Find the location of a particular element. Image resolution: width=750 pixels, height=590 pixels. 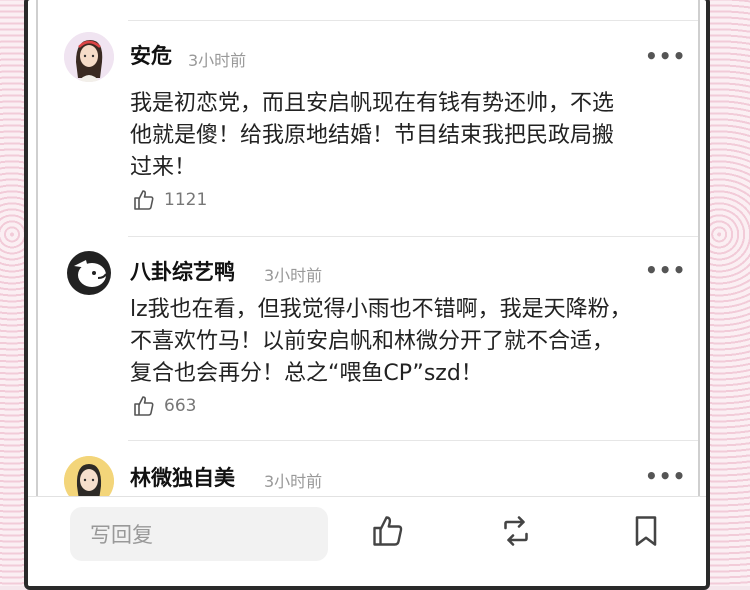

username: 八卦综艺鸭 is located at coordinates (182, 271).